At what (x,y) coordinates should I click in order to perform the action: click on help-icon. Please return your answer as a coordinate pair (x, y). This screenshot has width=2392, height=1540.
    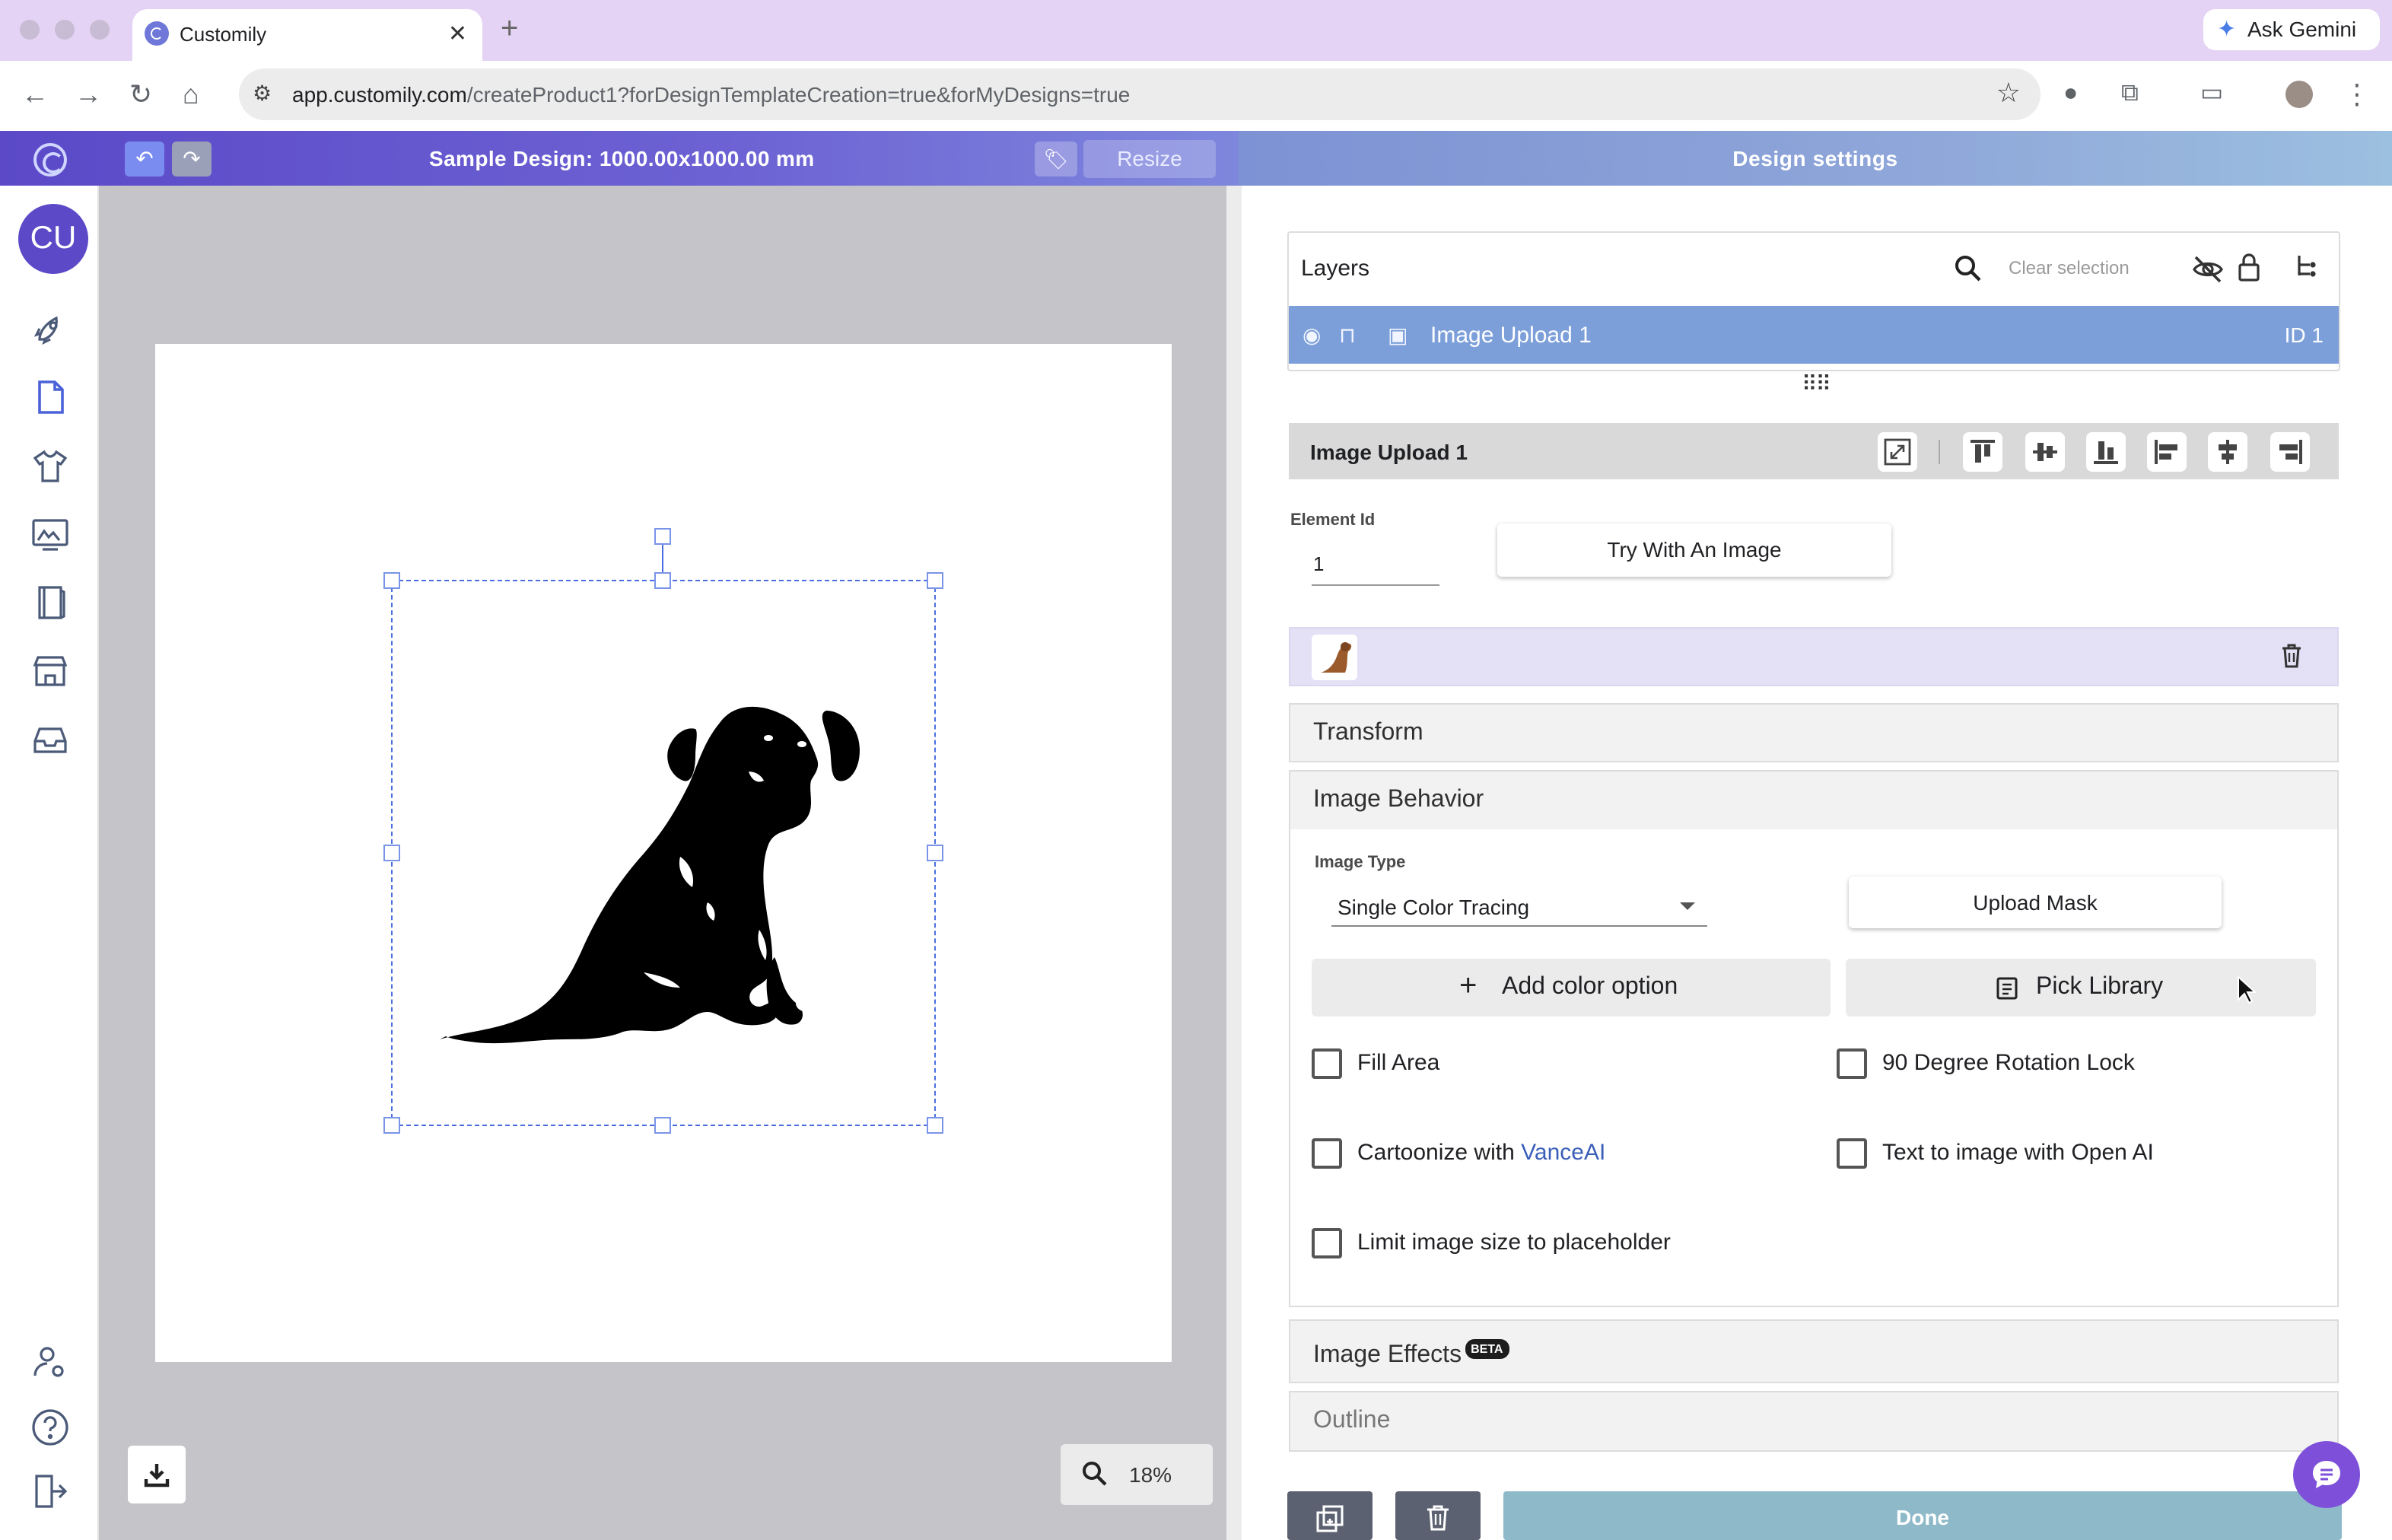
    Looking at the image, I should click on (50, 1427).